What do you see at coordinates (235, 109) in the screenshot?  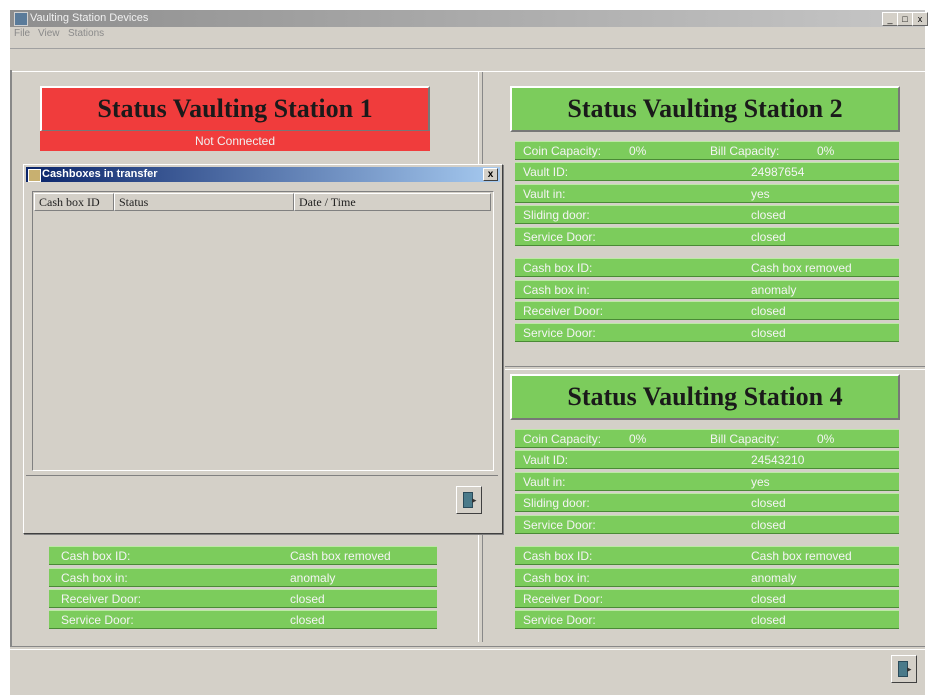 I see `station1-header: Status Vaulting Station 1` at bounding box center [235, 109].